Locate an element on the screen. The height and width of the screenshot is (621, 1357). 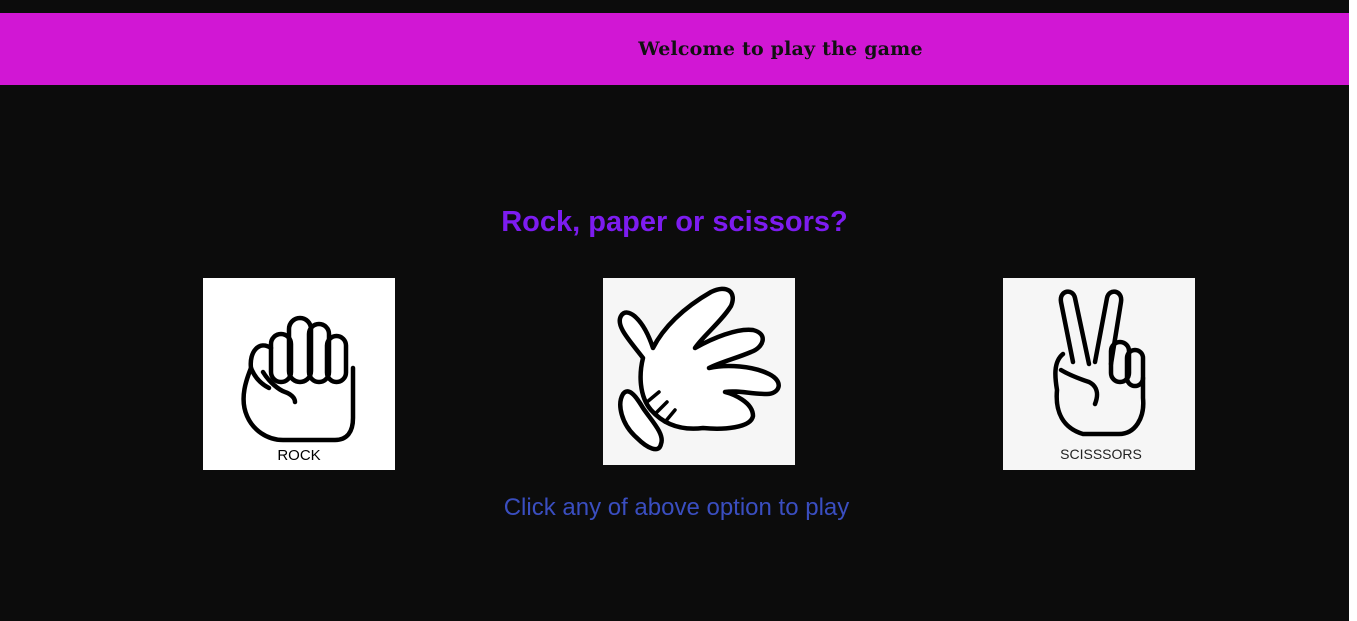
rock-caption: ROCK is located at coordinates (298, 455).